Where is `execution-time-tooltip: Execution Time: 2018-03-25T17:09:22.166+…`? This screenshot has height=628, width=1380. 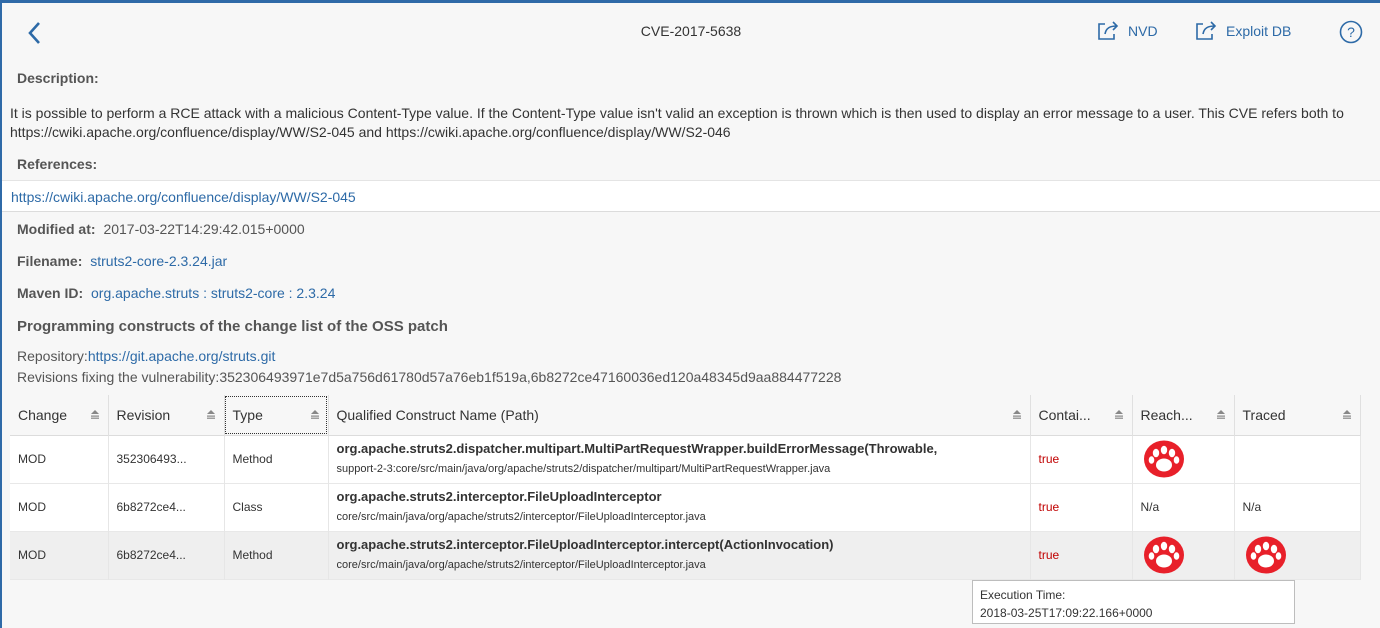
execution-time-tooltip: Execution Time: 2018-03-25T17:09:22.166+… is located at coordinates (1133, 602).